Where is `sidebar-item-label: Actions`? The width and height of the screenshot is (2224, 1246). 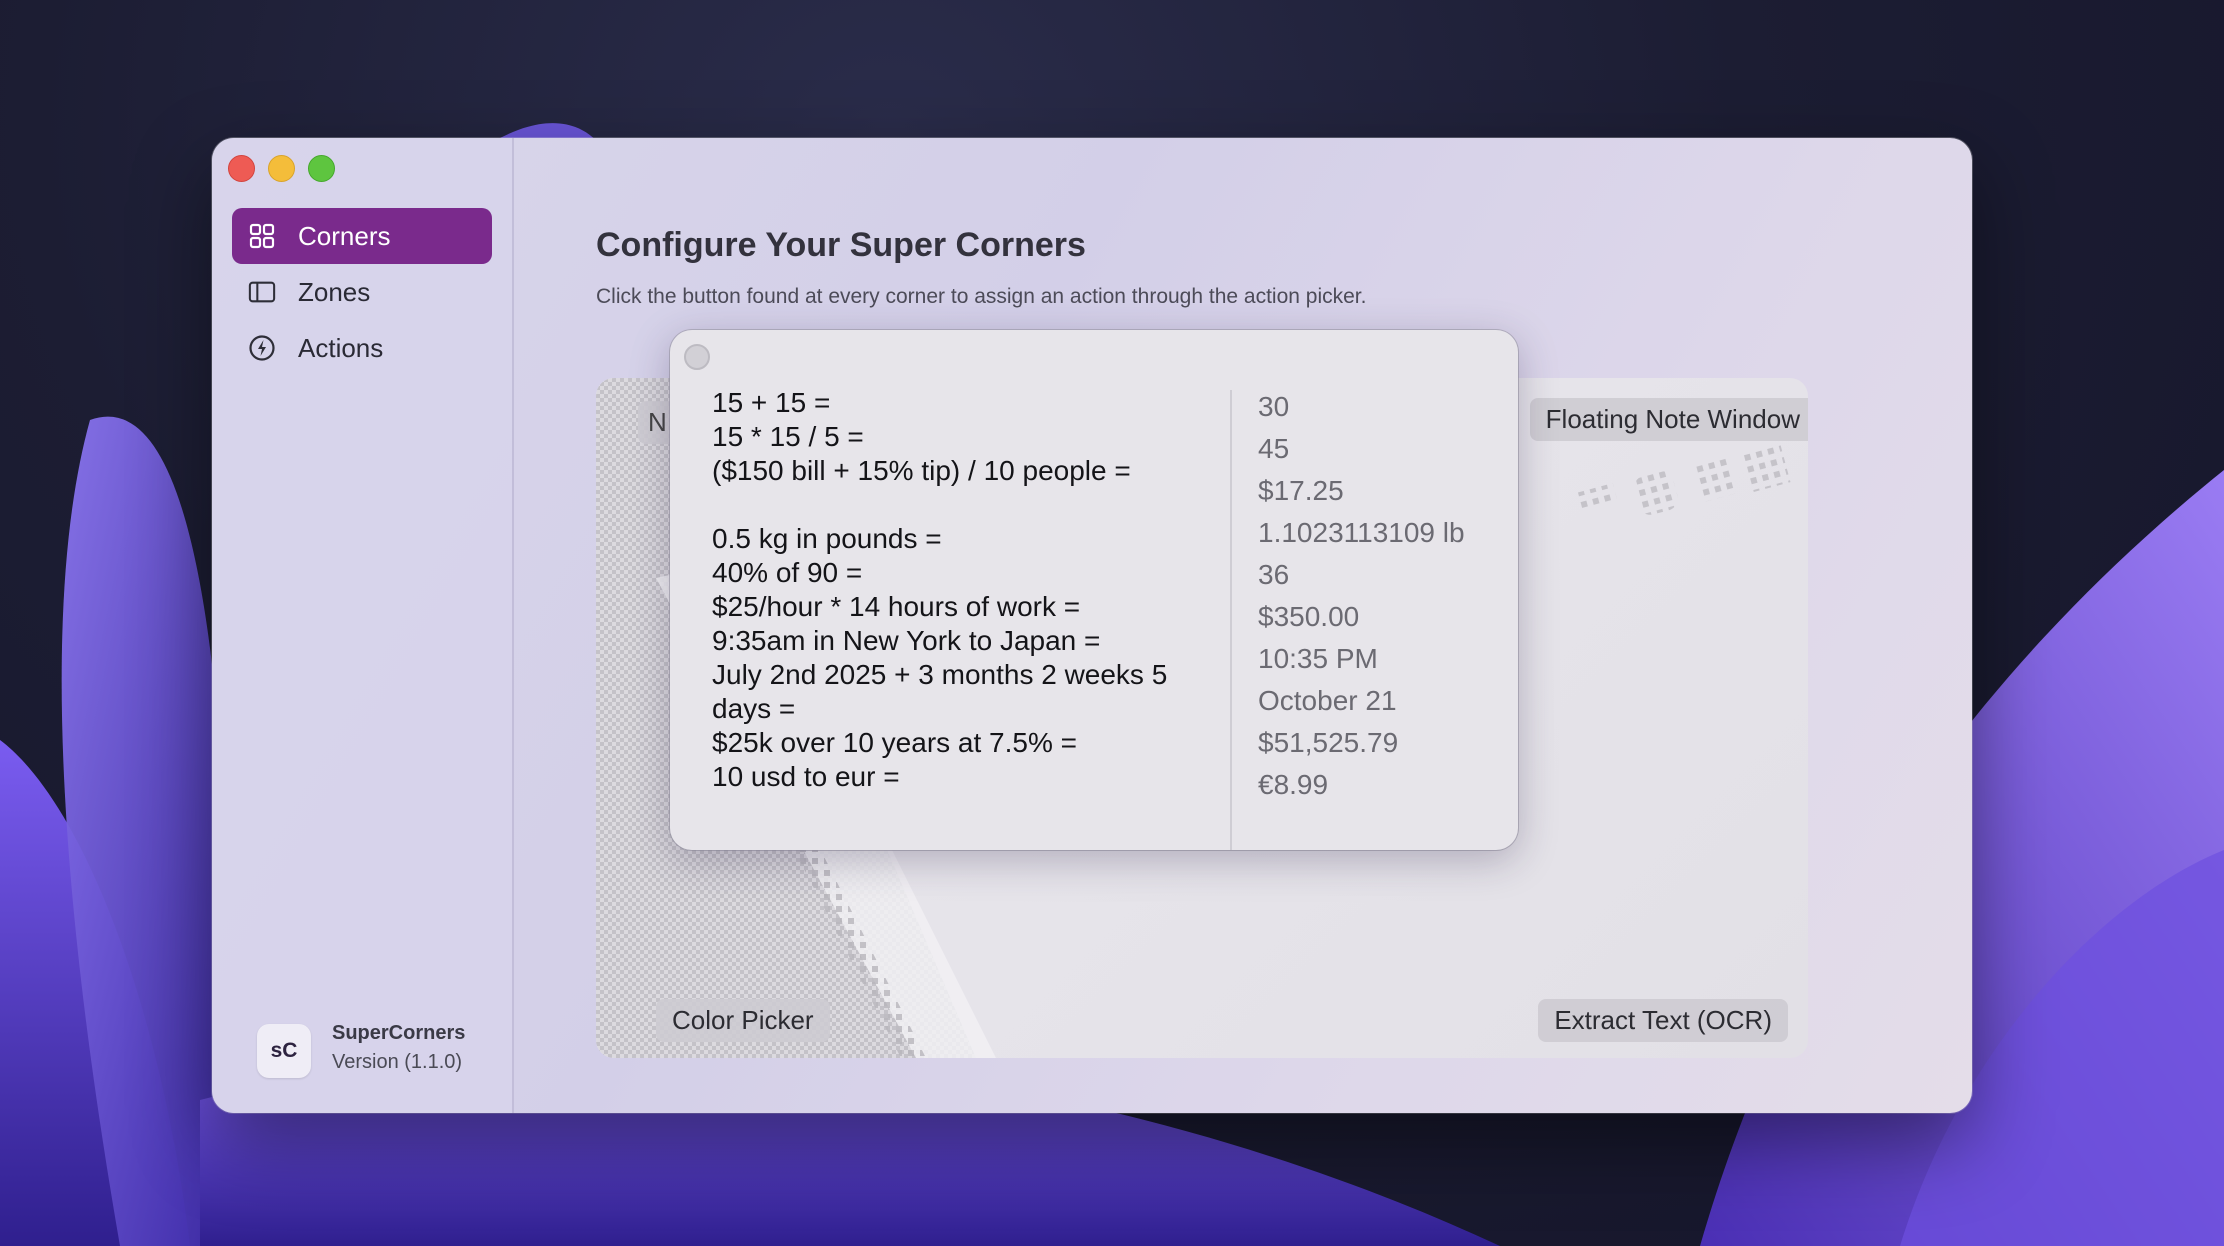 sidebar-item-label: Actions is located at coordinates (341, 347).